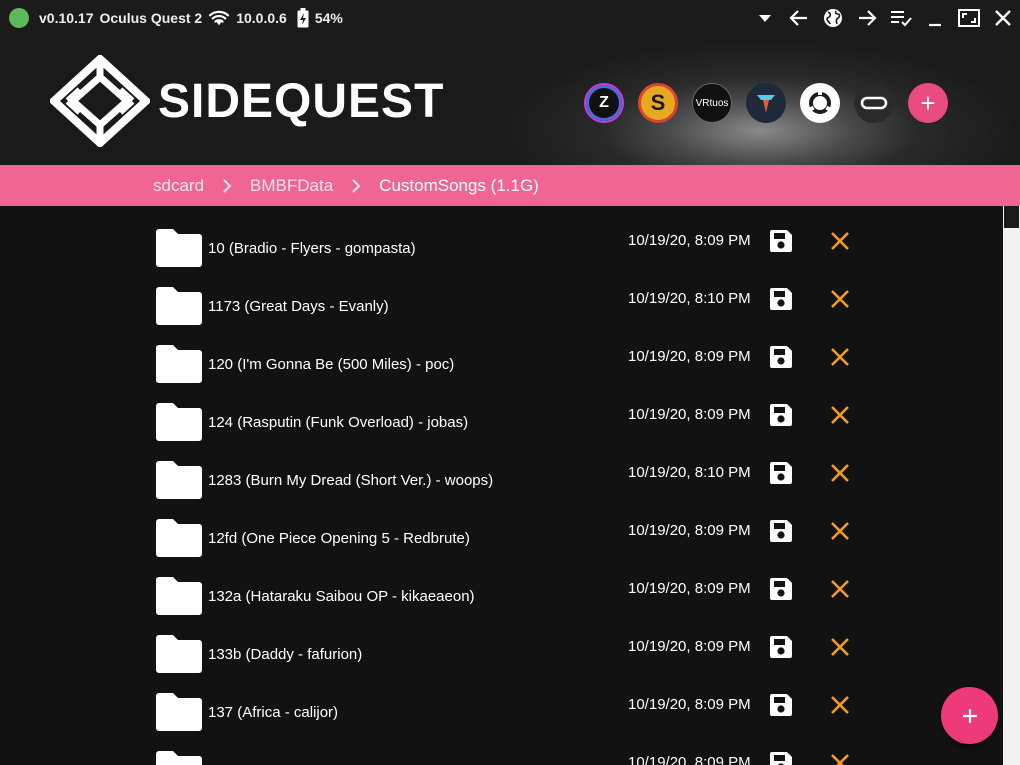  I want to click on vrtuos-app-icon: VRtuos, so click(712, 103).